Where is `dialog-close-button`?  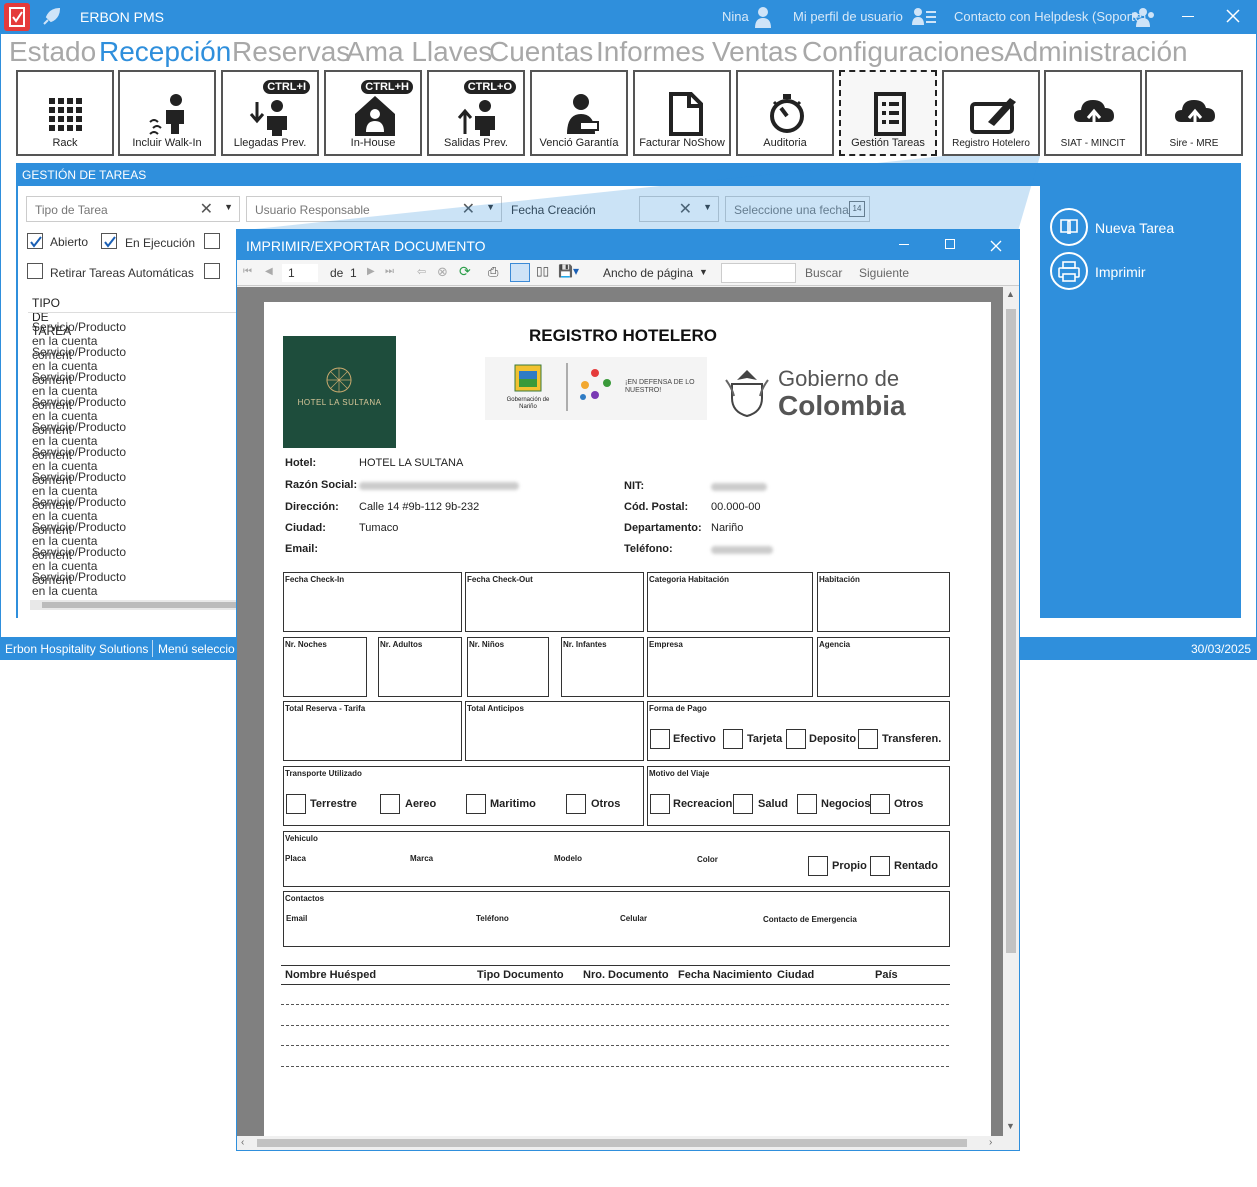
dialog-close-button is located at coordinates (996, 245).